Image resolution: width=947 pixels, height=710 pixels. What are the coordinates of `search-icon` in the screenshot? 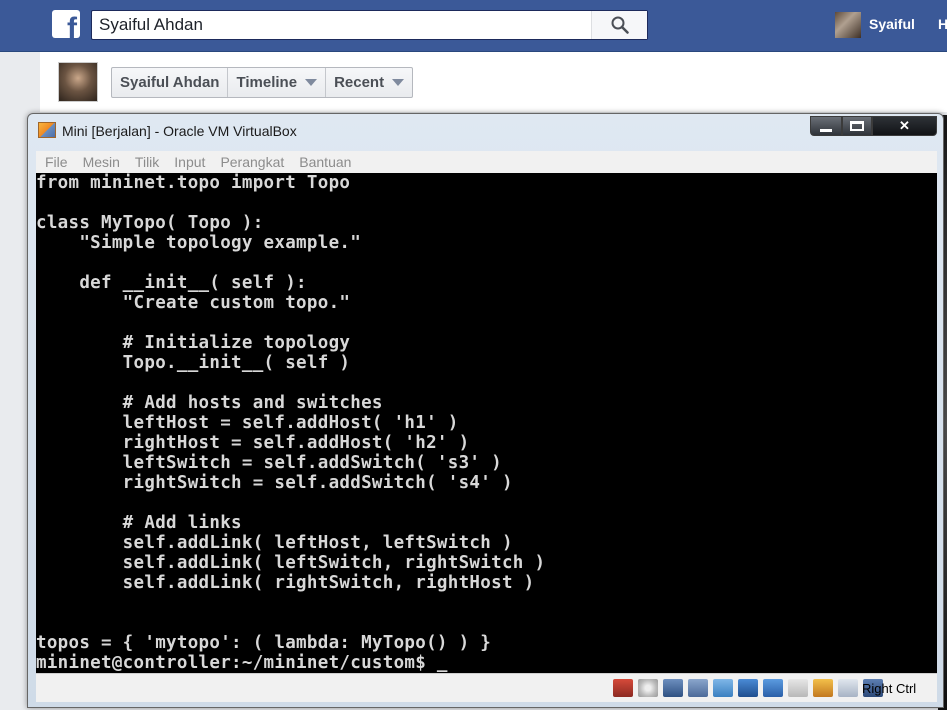 It's located at (620, 25).